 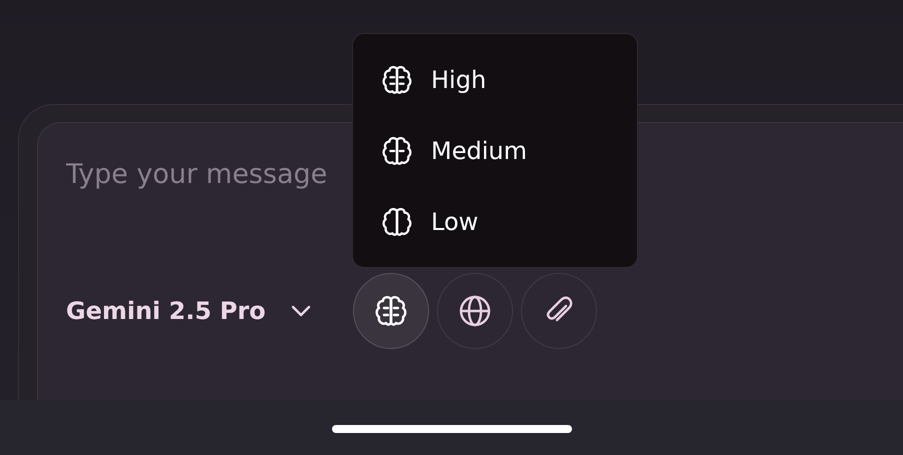 What do you see at coordinates (301, 311) in the screenshot?
I see `chevron-down-icon` at bounding box center [301, 311].